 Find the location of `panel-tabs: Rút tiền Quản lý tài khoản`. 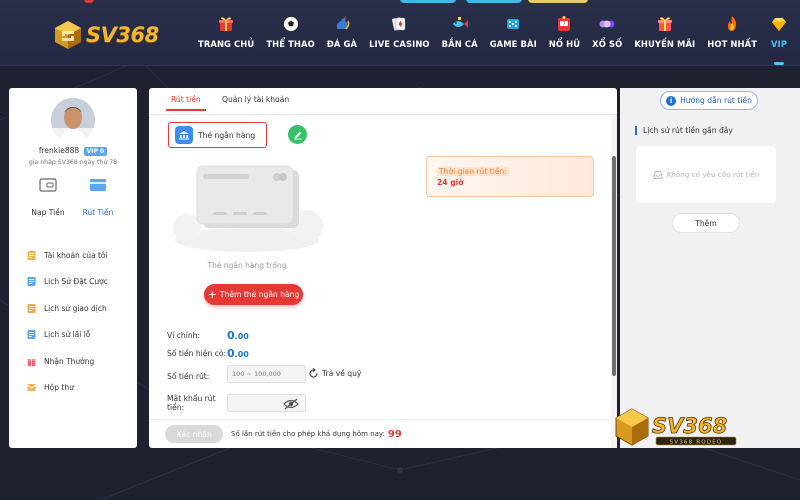

panel-tabs: Rút tiền Quản lý tài khoản is located at coordinates (383, 101).